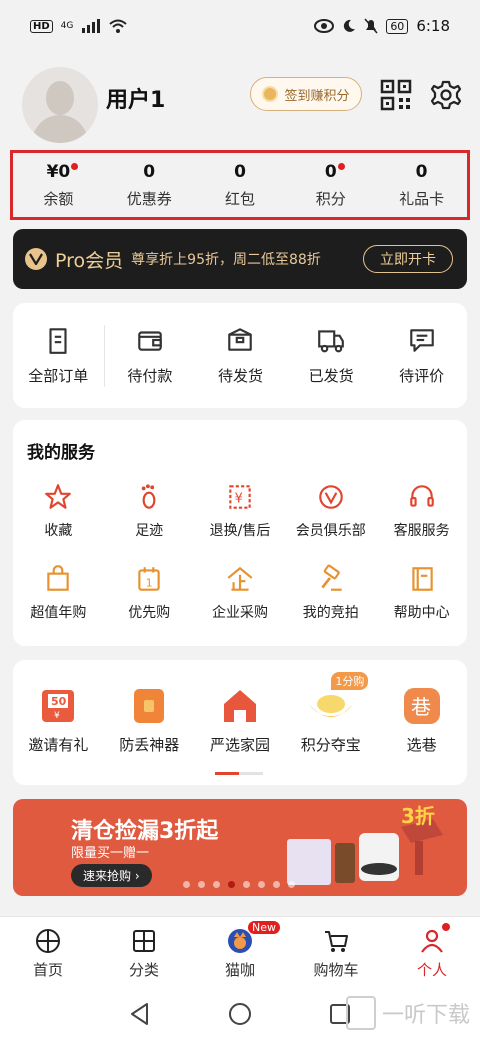 This screenshot has height=1040, width=480. What do you see at coordinates (446, 95) in the screenshot?
I see `gear-icon` at bounding box center [446, 95].